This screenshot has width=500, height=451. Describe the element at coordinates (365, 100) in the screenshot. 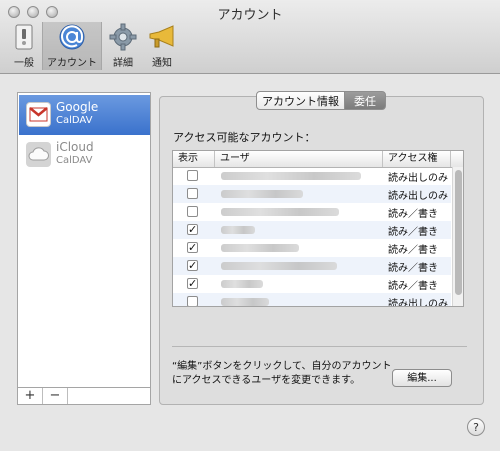

I see `tab-delegation: 委任` at that location.